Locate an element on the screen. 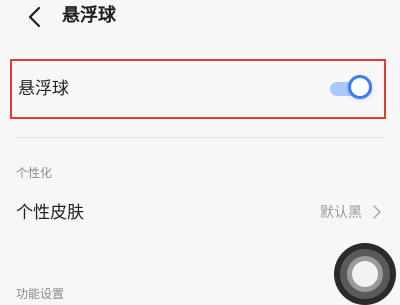 This screenshot has width=400, height=305. toggle-knob is located at coordinates (360, 87).